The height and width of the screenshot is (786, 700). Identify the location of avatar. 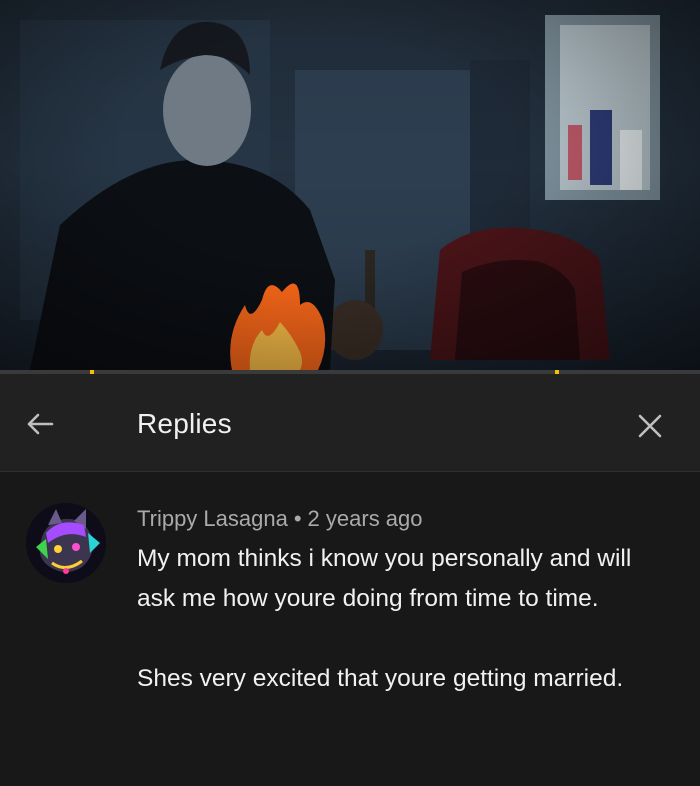
(66, 543).